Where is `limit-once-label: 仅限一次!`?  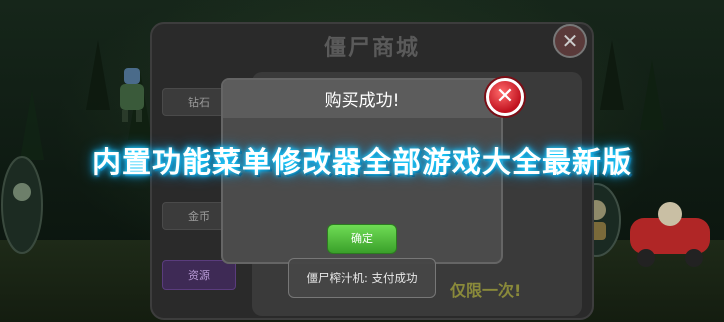 limit-once-label: 仅限一次! is located at coordinates (486, 290).